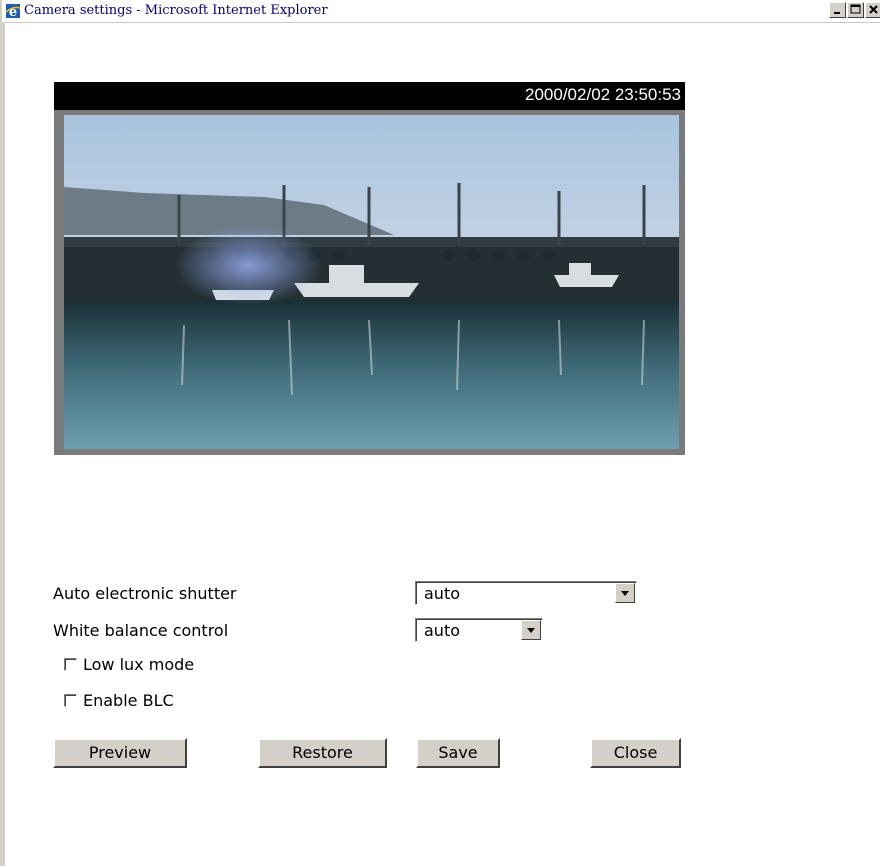 The image size is (880, 866). Describe the element at coordinates (837, 13) in the screenshot. I see `minimize-icon` at that location.